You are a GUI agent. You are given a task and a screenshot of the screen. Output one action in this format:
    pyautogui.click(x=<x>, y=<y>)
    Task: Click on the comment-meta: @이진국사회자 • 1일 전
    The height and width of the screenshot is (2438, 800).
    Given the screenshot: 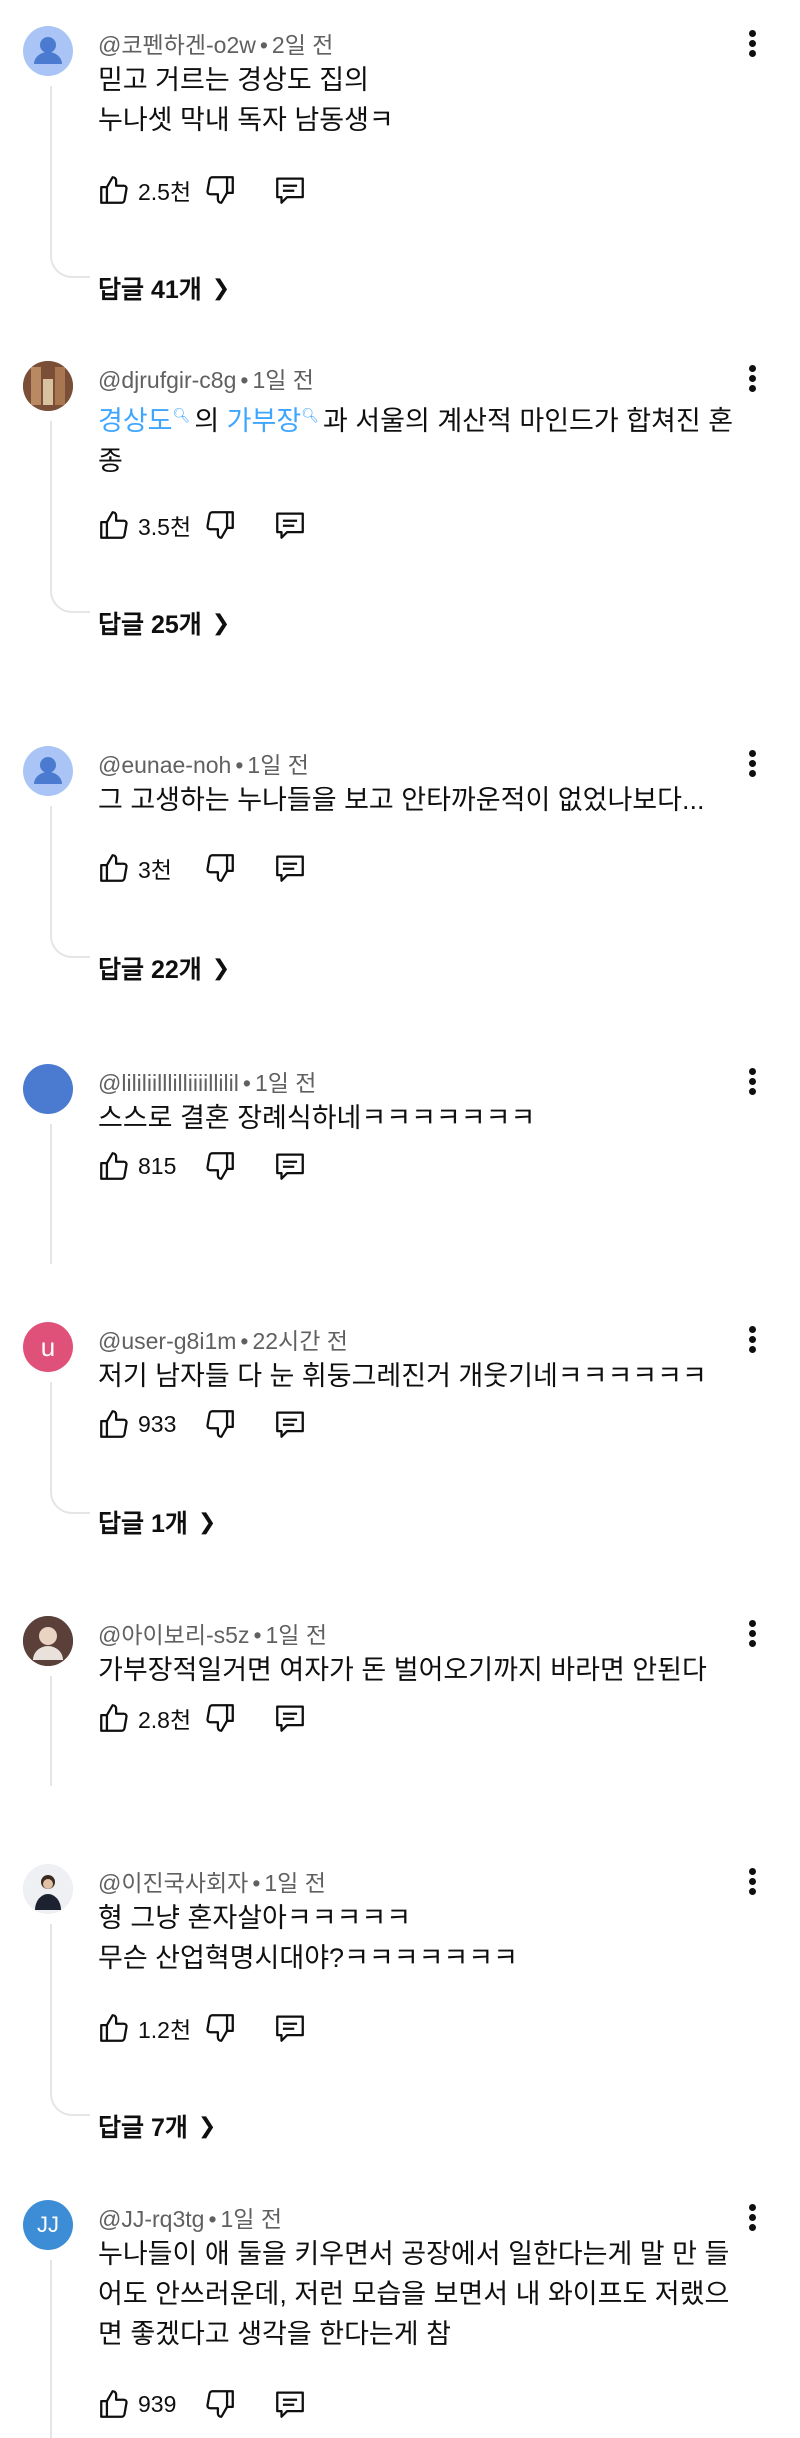 What is the action you would take?
    pyautogui.click(x=212, y=1883)
    